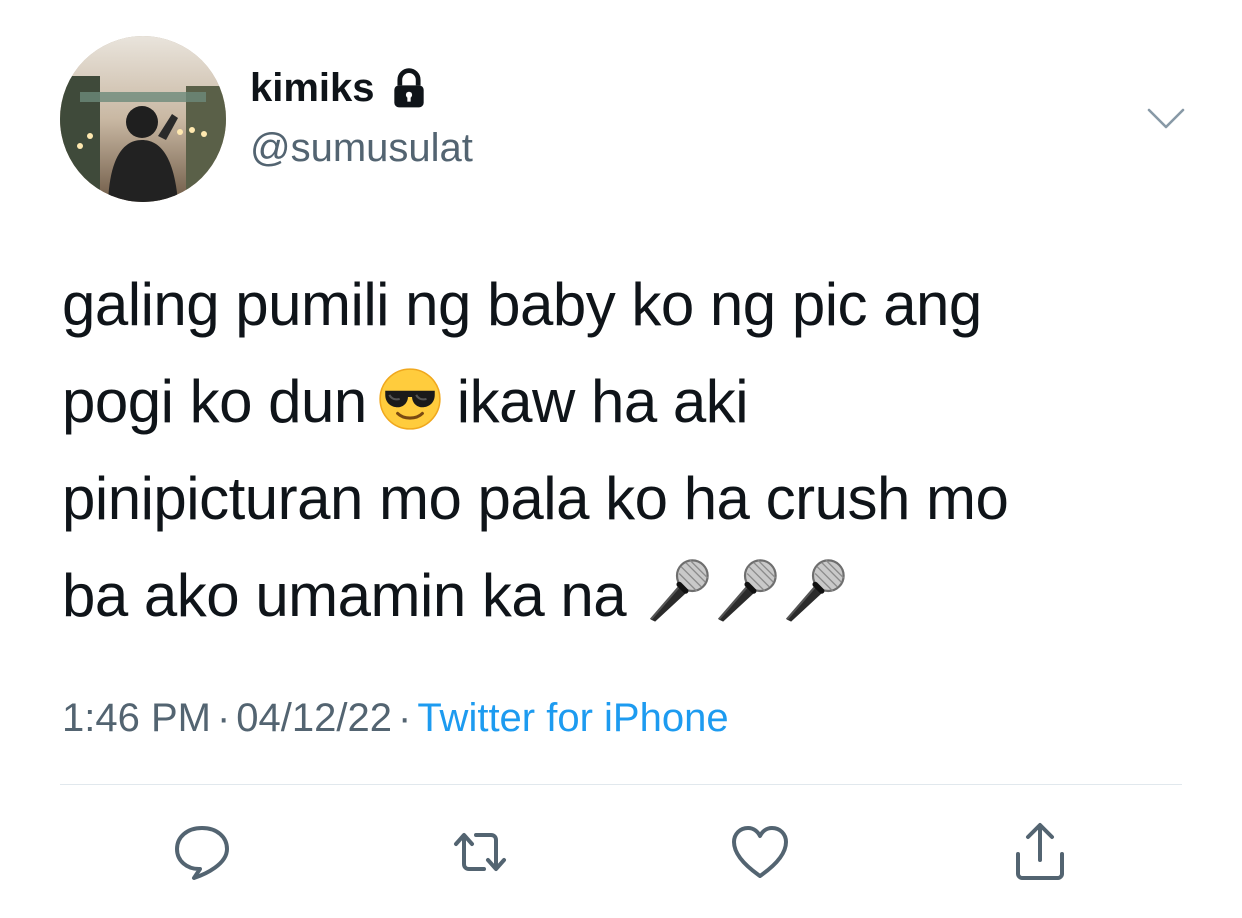 The image size is (1242, 918). I want to click on avatar, so click(143, 119).